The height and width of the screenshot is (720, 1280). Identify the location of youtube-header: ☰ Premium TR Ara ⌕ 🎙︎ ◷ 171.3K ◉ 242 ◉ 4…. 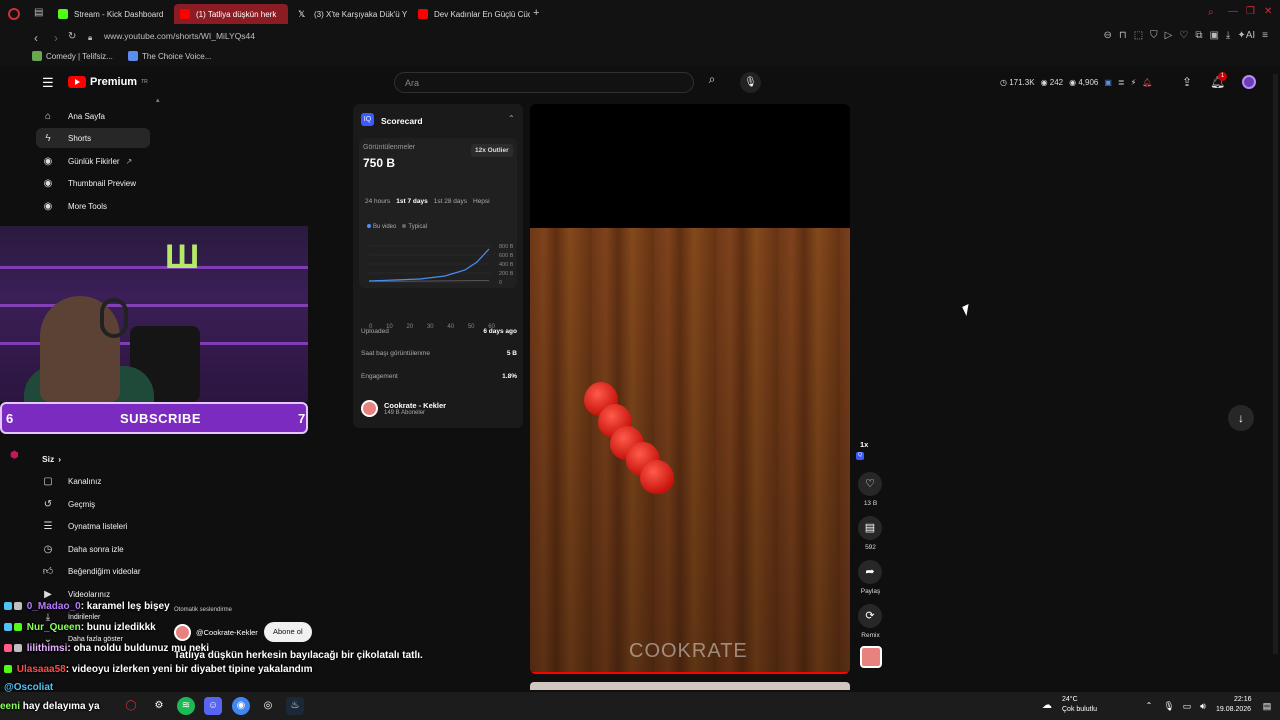
(640, 83).